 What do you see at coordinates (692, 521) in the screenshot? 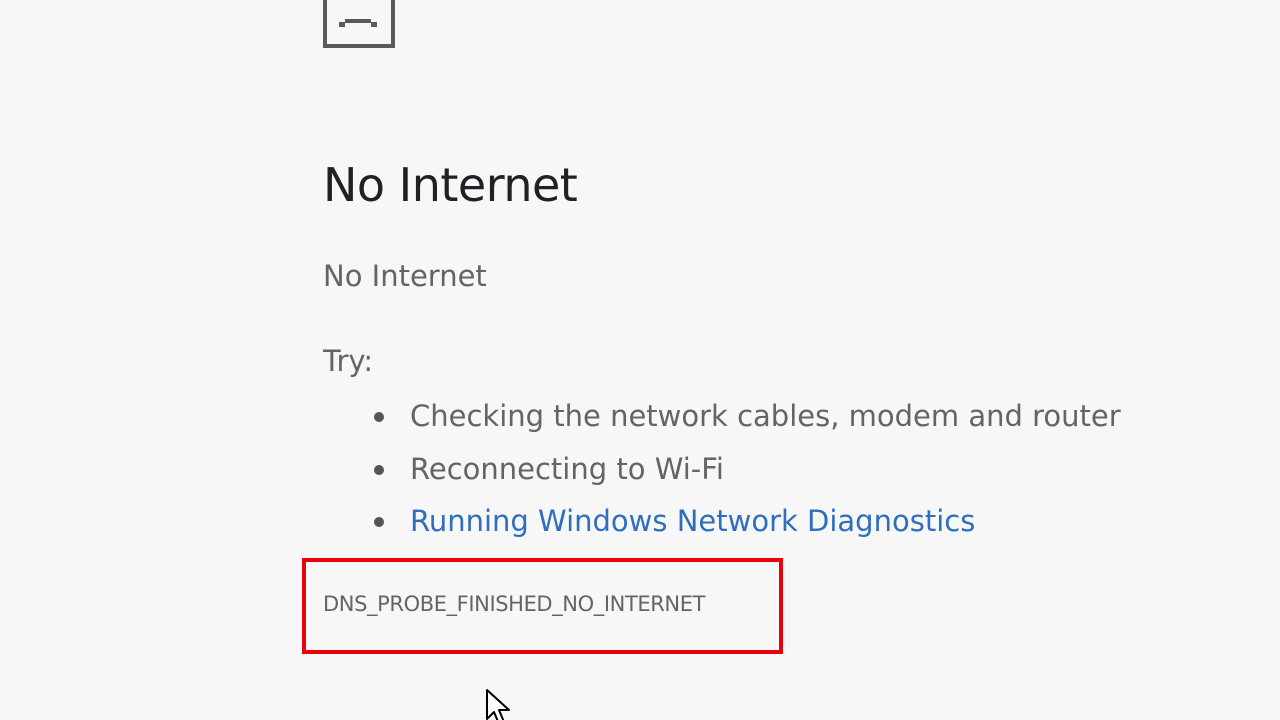
I see `network-diagnostics-link: Running Windows Network Diagnostics` at bounding box center [692, 521].